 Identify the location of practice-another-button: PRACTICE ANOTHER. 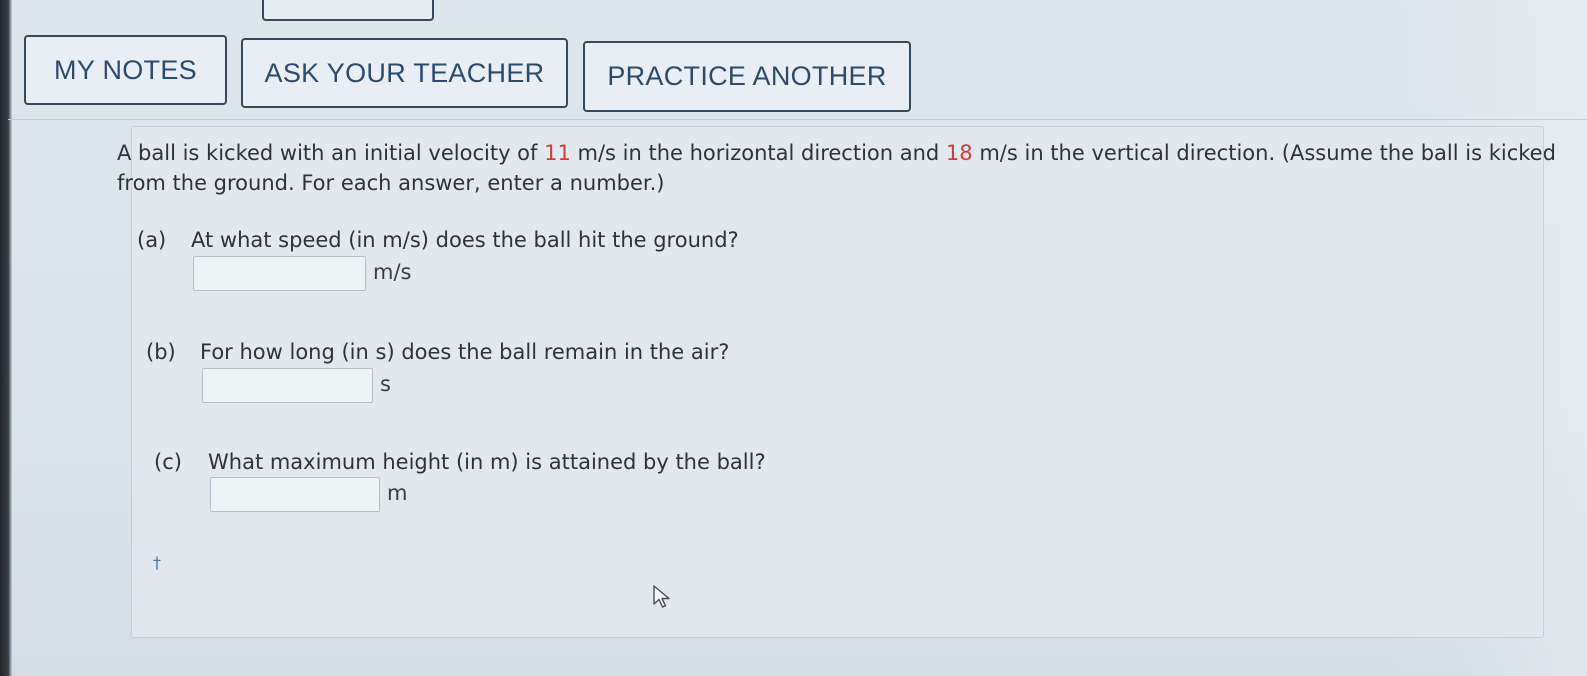
(747, 76).